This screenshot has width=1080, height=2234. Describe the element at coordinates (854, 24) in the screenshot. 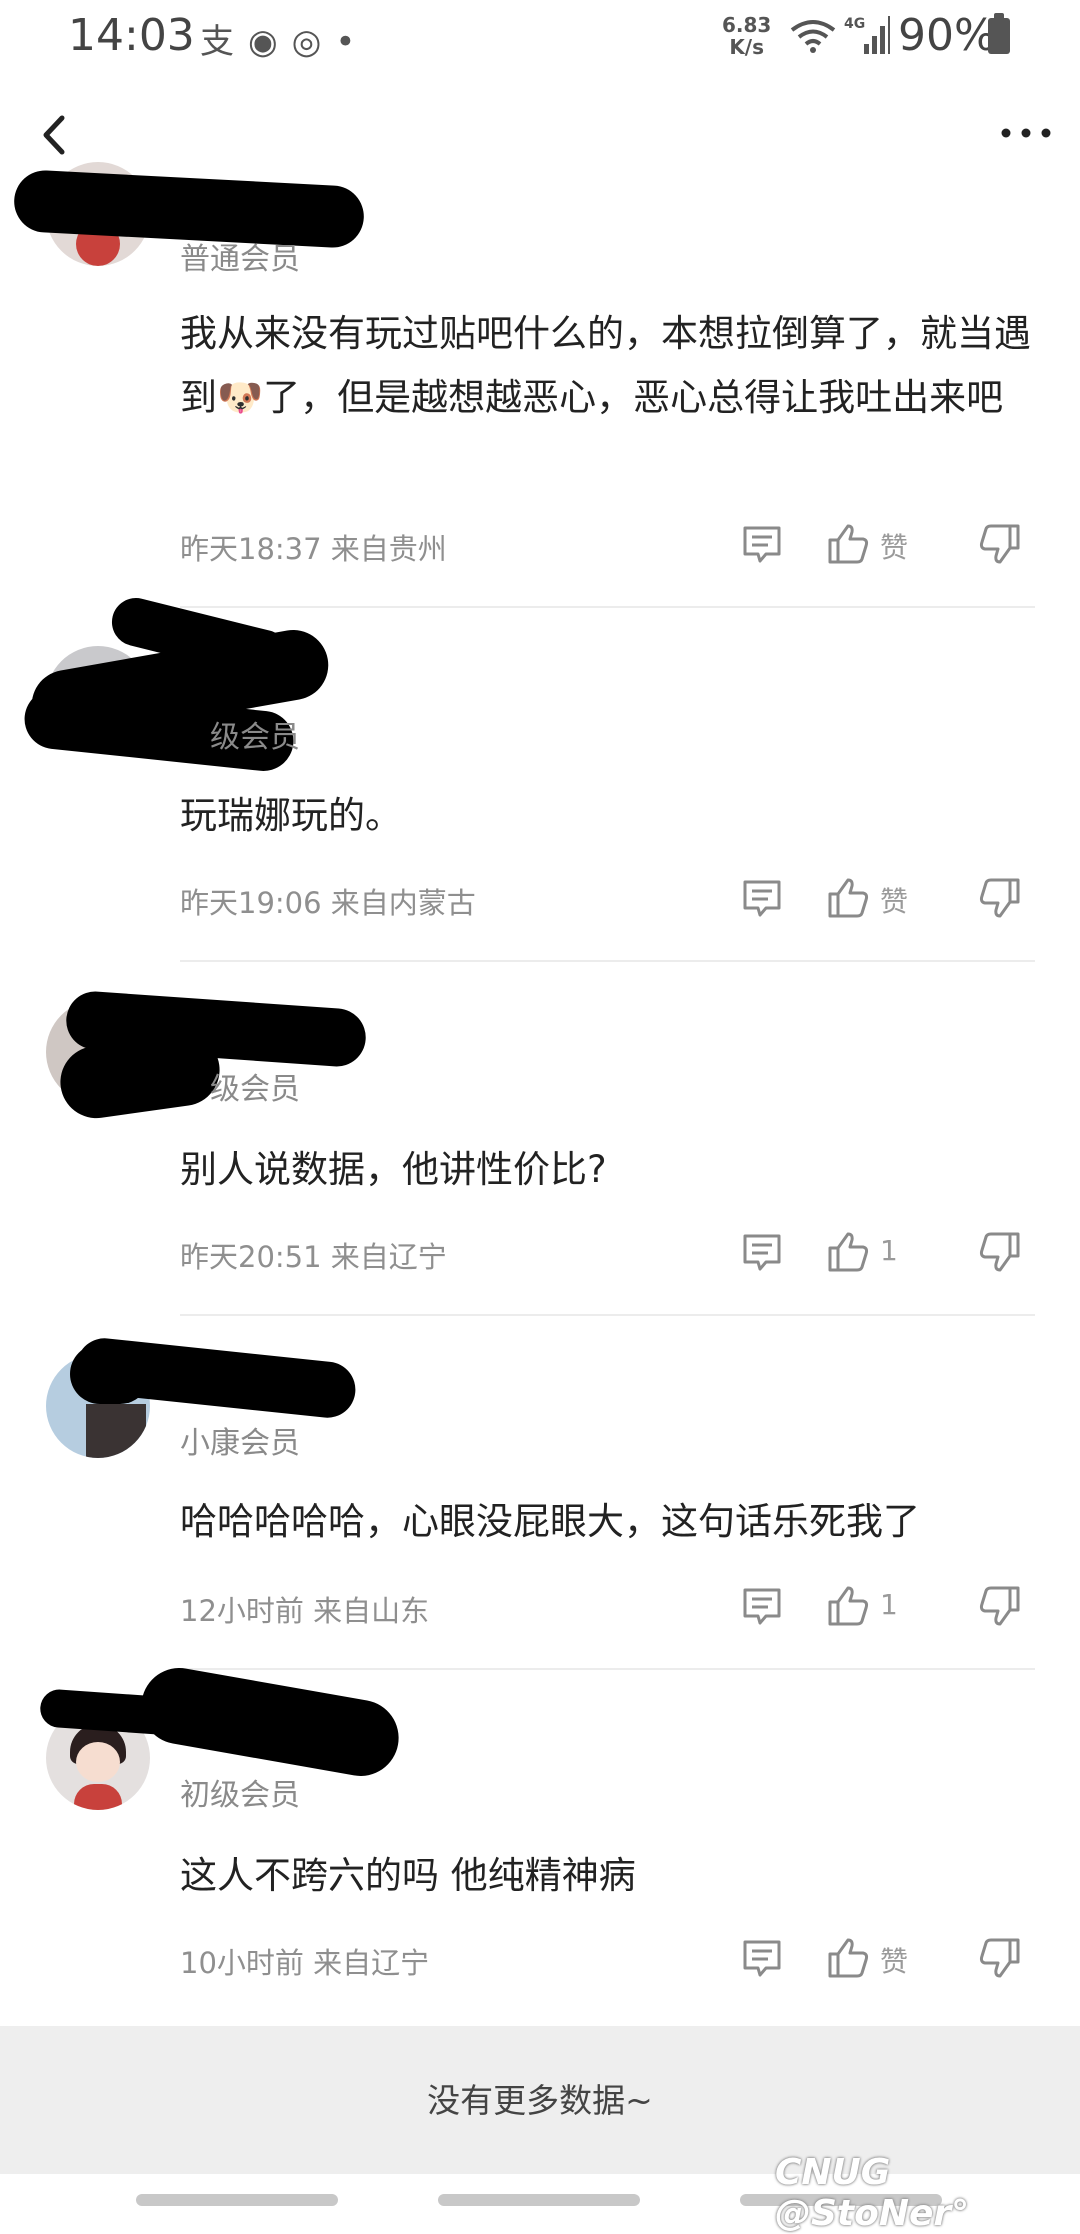

I see `network-type: 4G` at that location.